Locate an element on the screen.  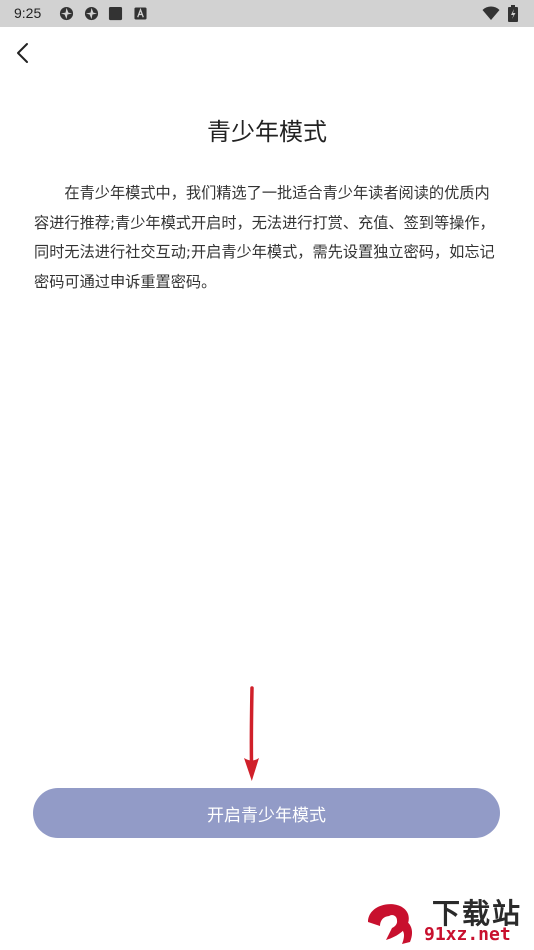
a-icon is located at coordinates (140, 13).